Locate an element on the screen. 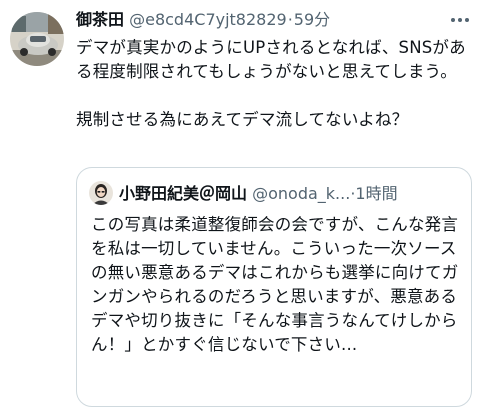 The image size is (480, 407). quoted-timestamp: 1時間 is located at coordinates (376, 193).